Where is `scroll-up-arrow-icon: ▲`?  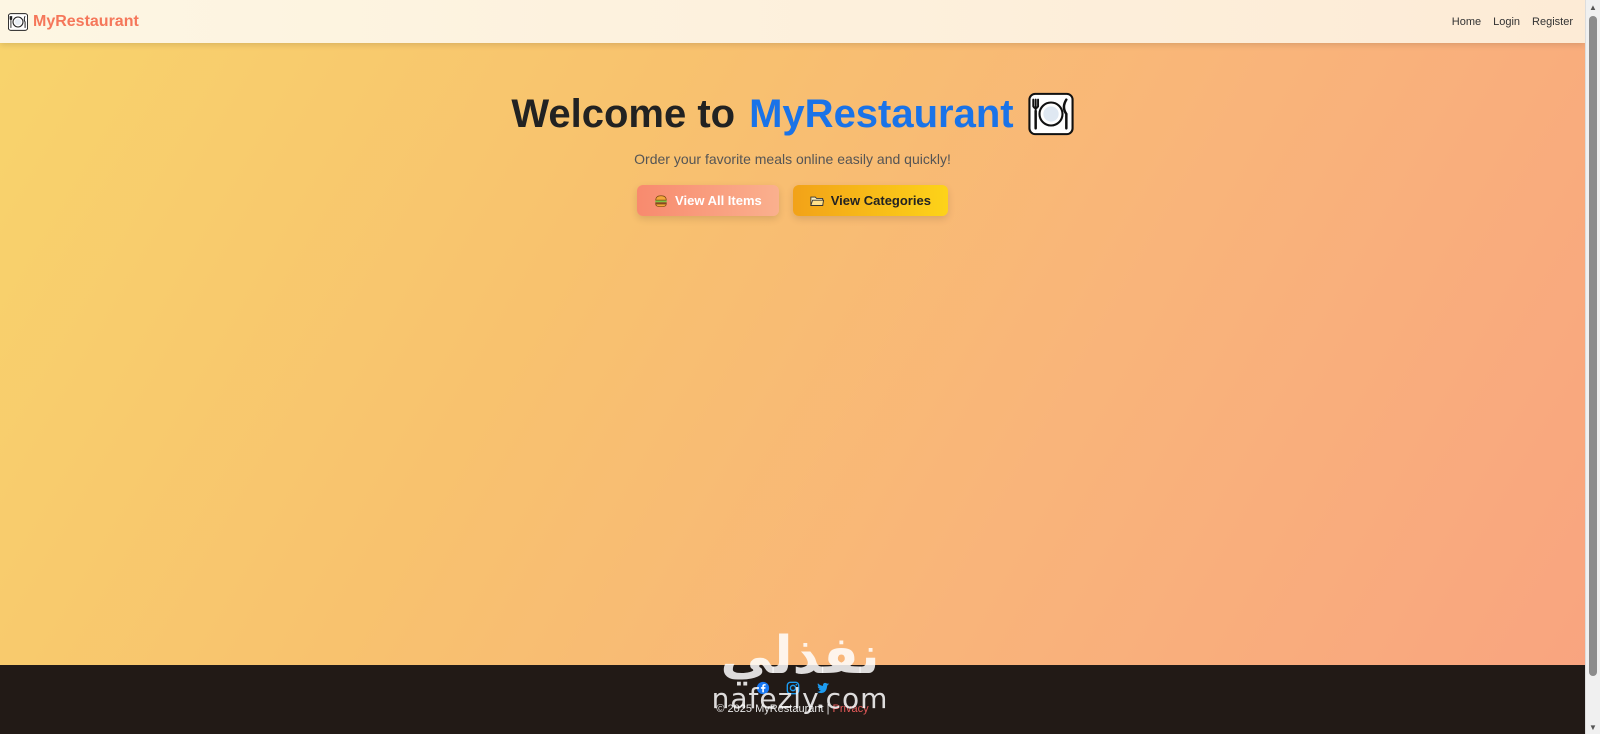 scroll-up-arrow-icon: ▲ is located at coordinates (1593, 7).